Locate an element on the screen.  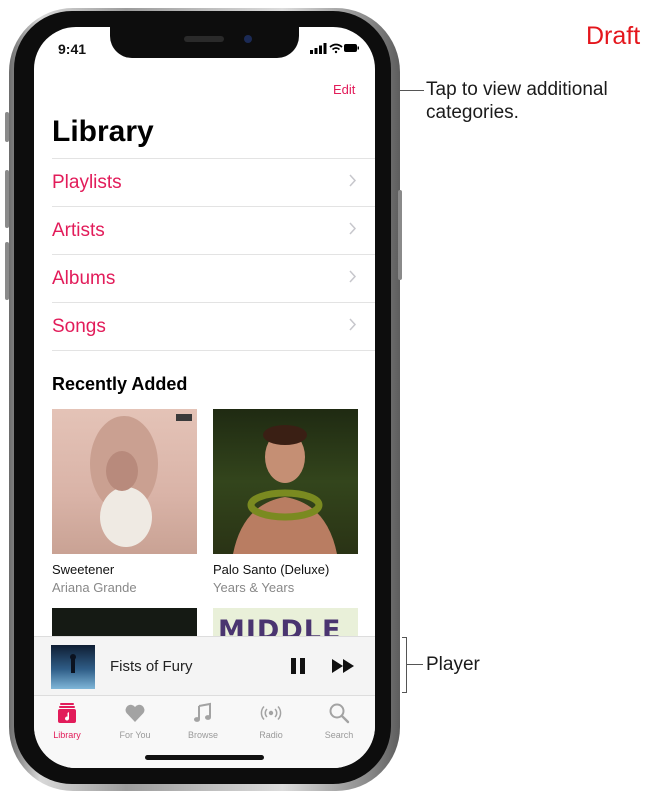
recently-added-title: Recently Added is located at coordinates (120, 384).